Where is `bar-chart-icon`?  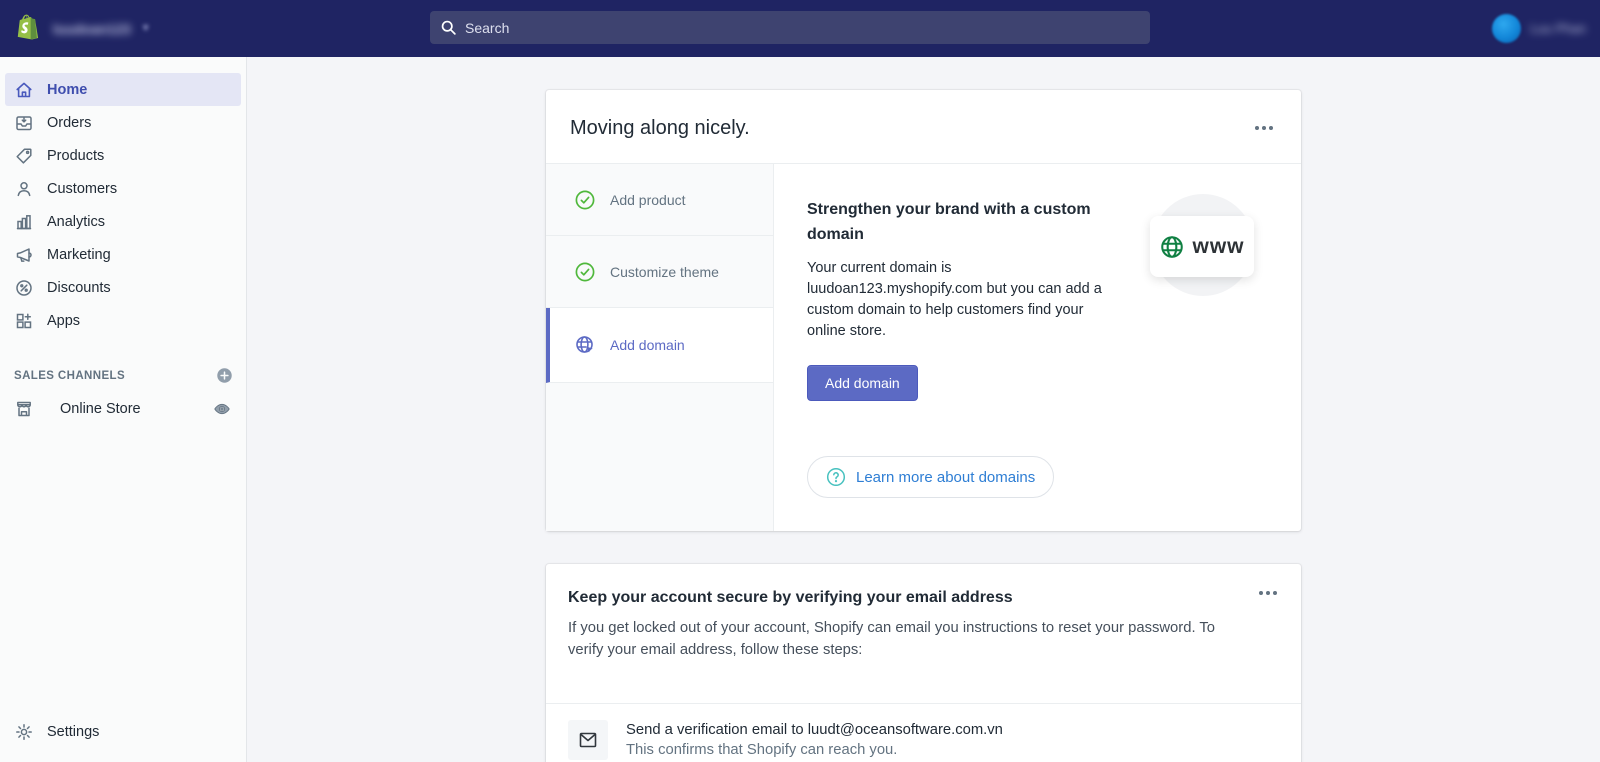
bar-chart-icon is located at coordinates (24, 222).